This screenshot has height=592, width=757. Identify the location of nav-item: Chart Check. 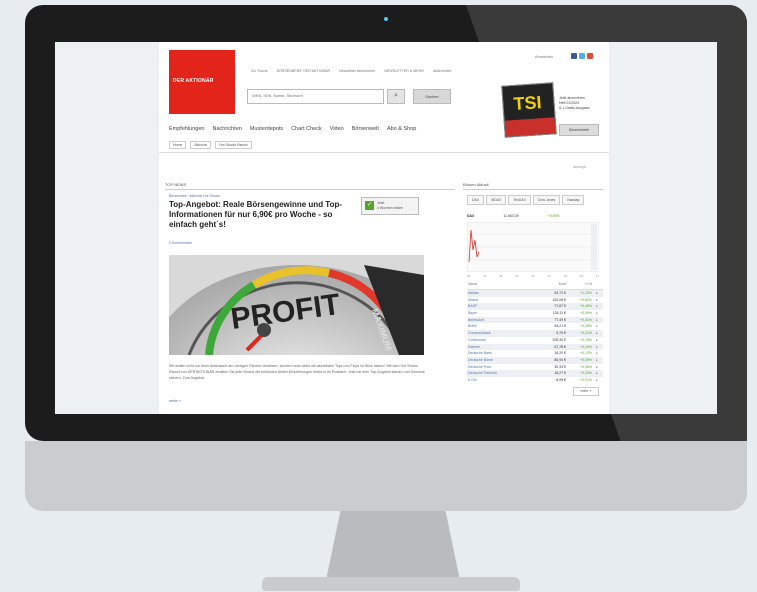
(306, 129).